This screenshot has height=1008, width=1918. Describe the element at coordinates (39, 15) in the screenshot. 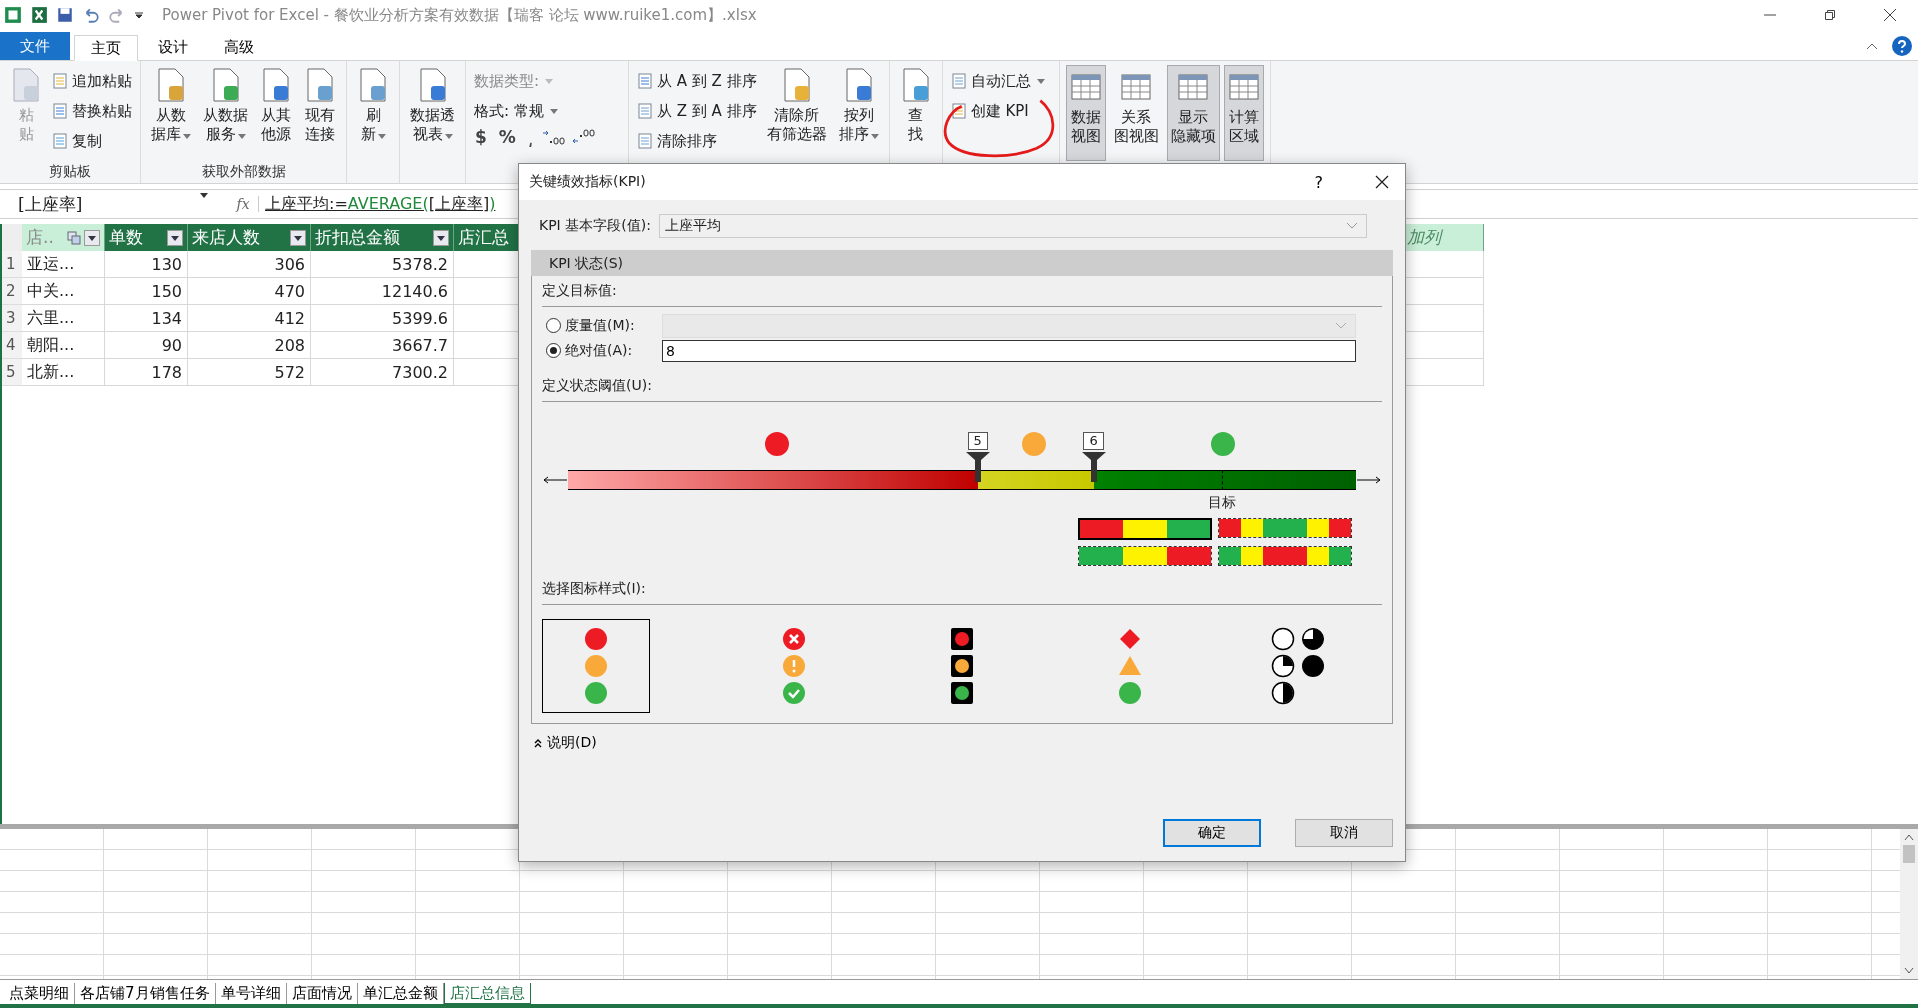

I see `excel-icon` at that location.